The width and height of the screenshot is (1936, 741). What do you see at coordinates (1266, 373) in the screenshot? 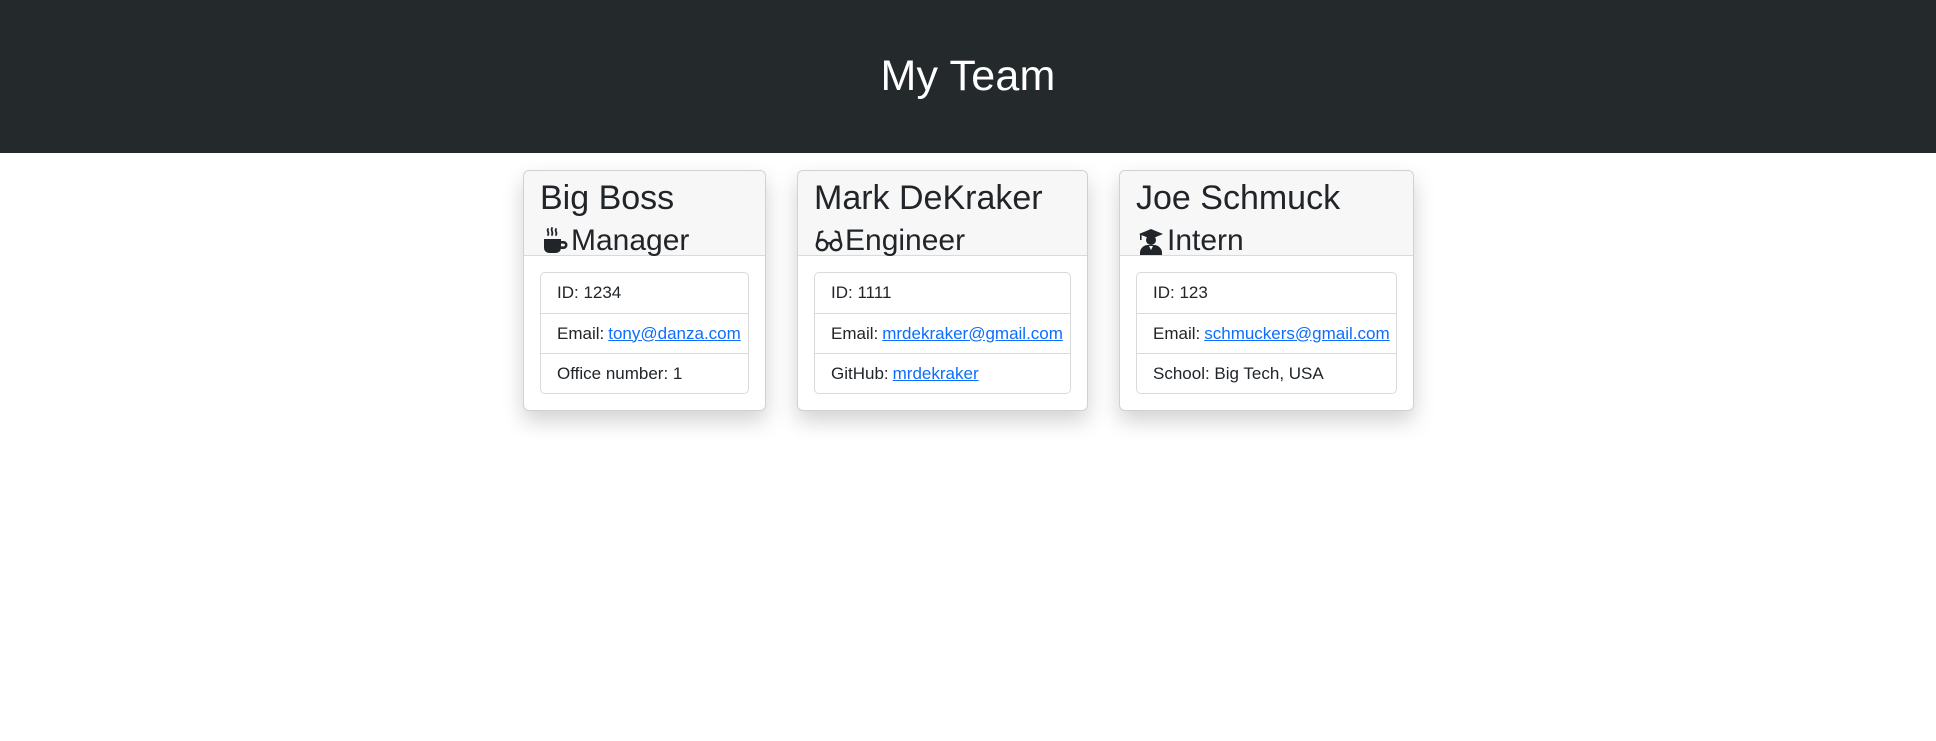
I see `school-item: School: Big Tech, USA` at bounding box center [1266, 373].